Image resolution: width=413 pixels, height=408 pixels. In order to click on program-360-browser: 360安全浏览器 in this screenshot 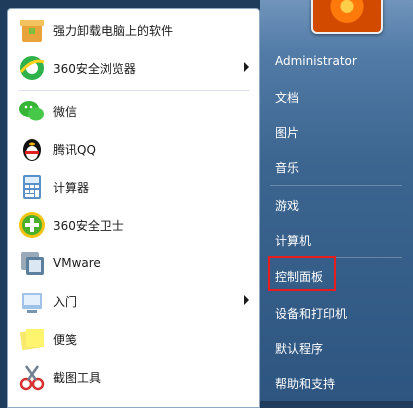, I will do `click(133, 68)`.